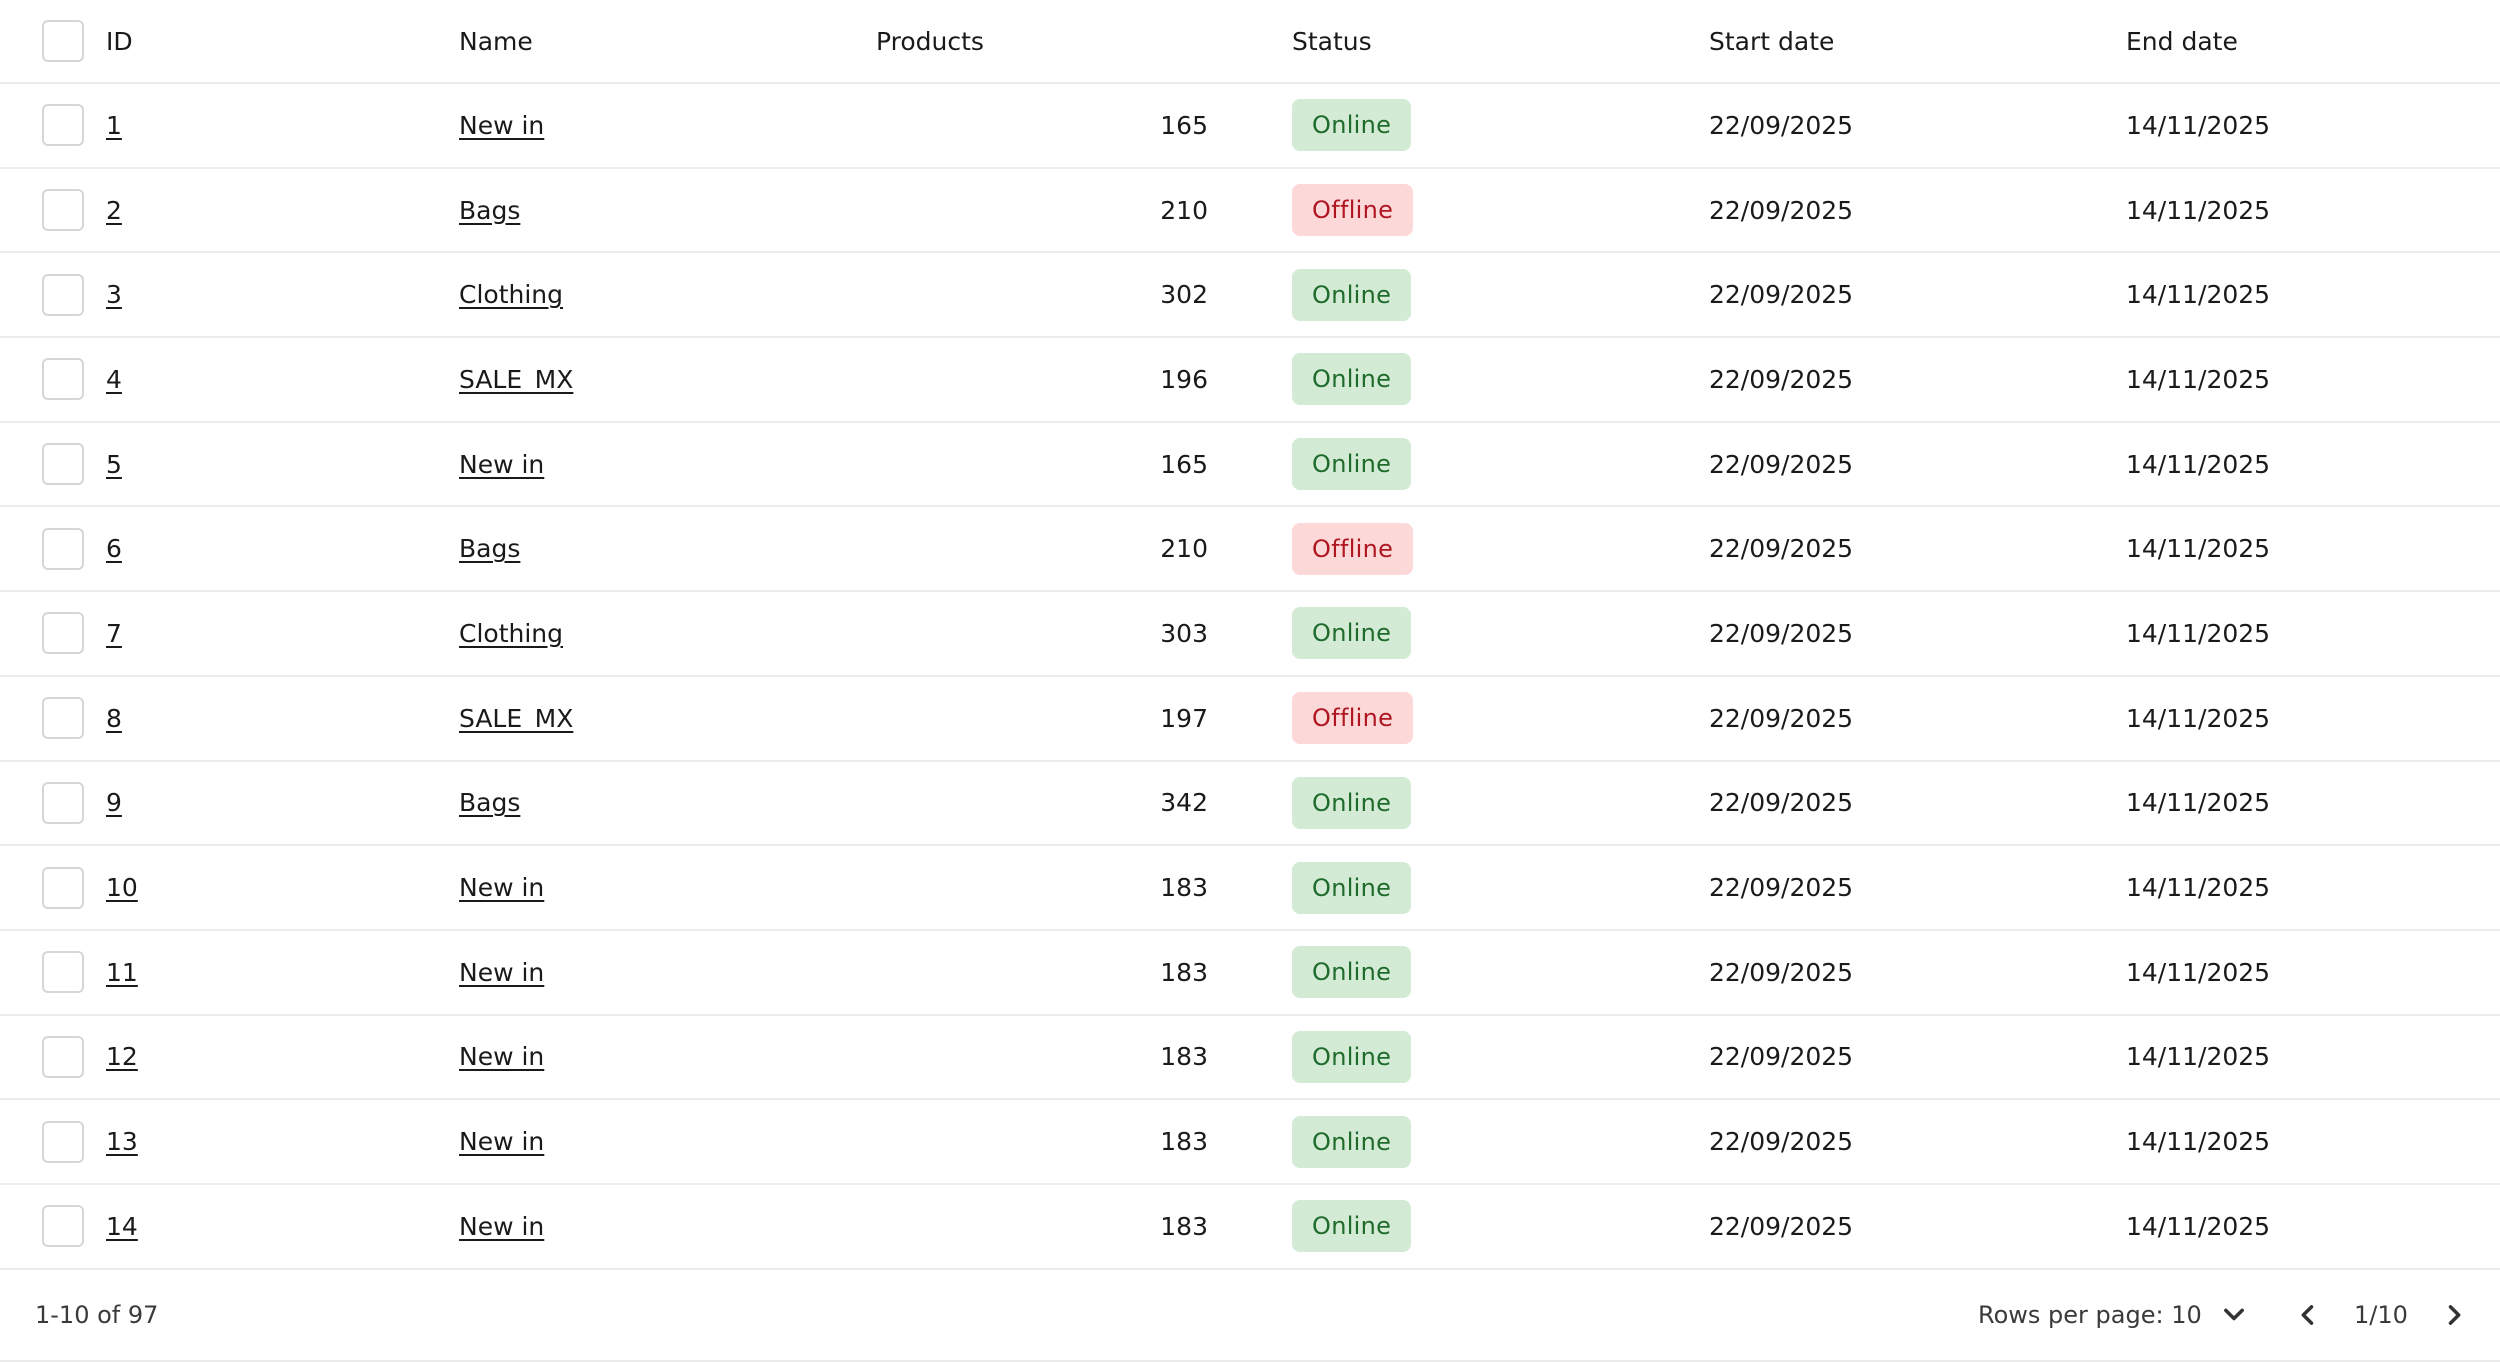 This screenshot has height=1362, width=2500. What do you see at coordinates (122, 1056) in the screenshot?
I see `row-id-link: 12` at bounding box center [122, 1056].